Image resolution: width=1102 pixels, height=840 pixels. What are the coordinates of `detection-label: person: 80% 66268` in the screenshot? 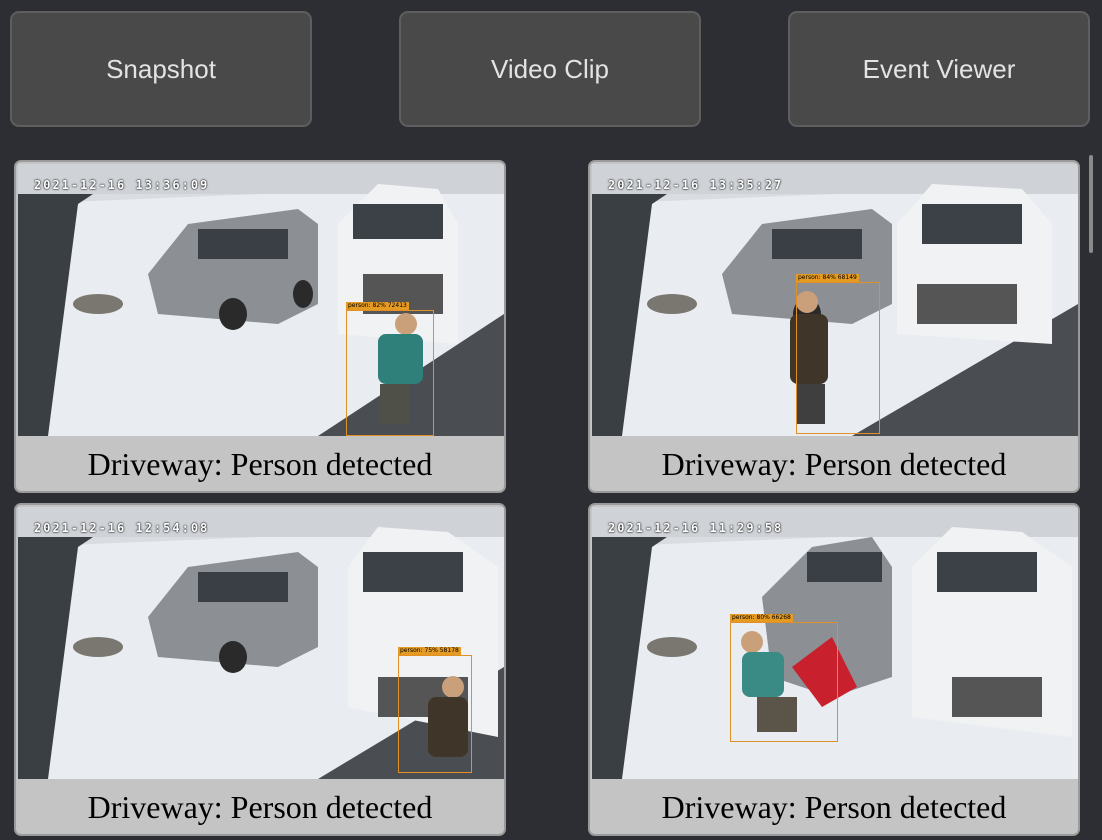 It's located at (761, 618).